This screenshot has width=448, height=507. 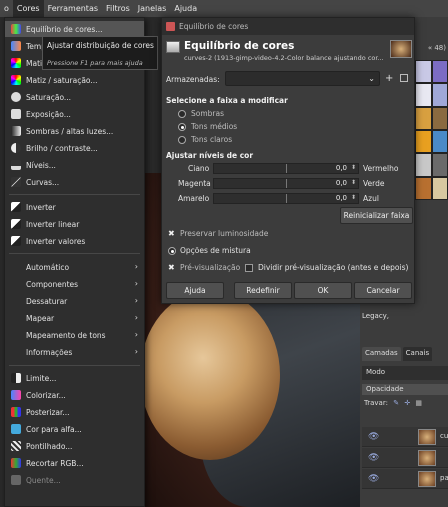 What do you see at coordinates (172, 251) in the screenshot?
I see `blend-options-expander` at bounding box center [172, 251].